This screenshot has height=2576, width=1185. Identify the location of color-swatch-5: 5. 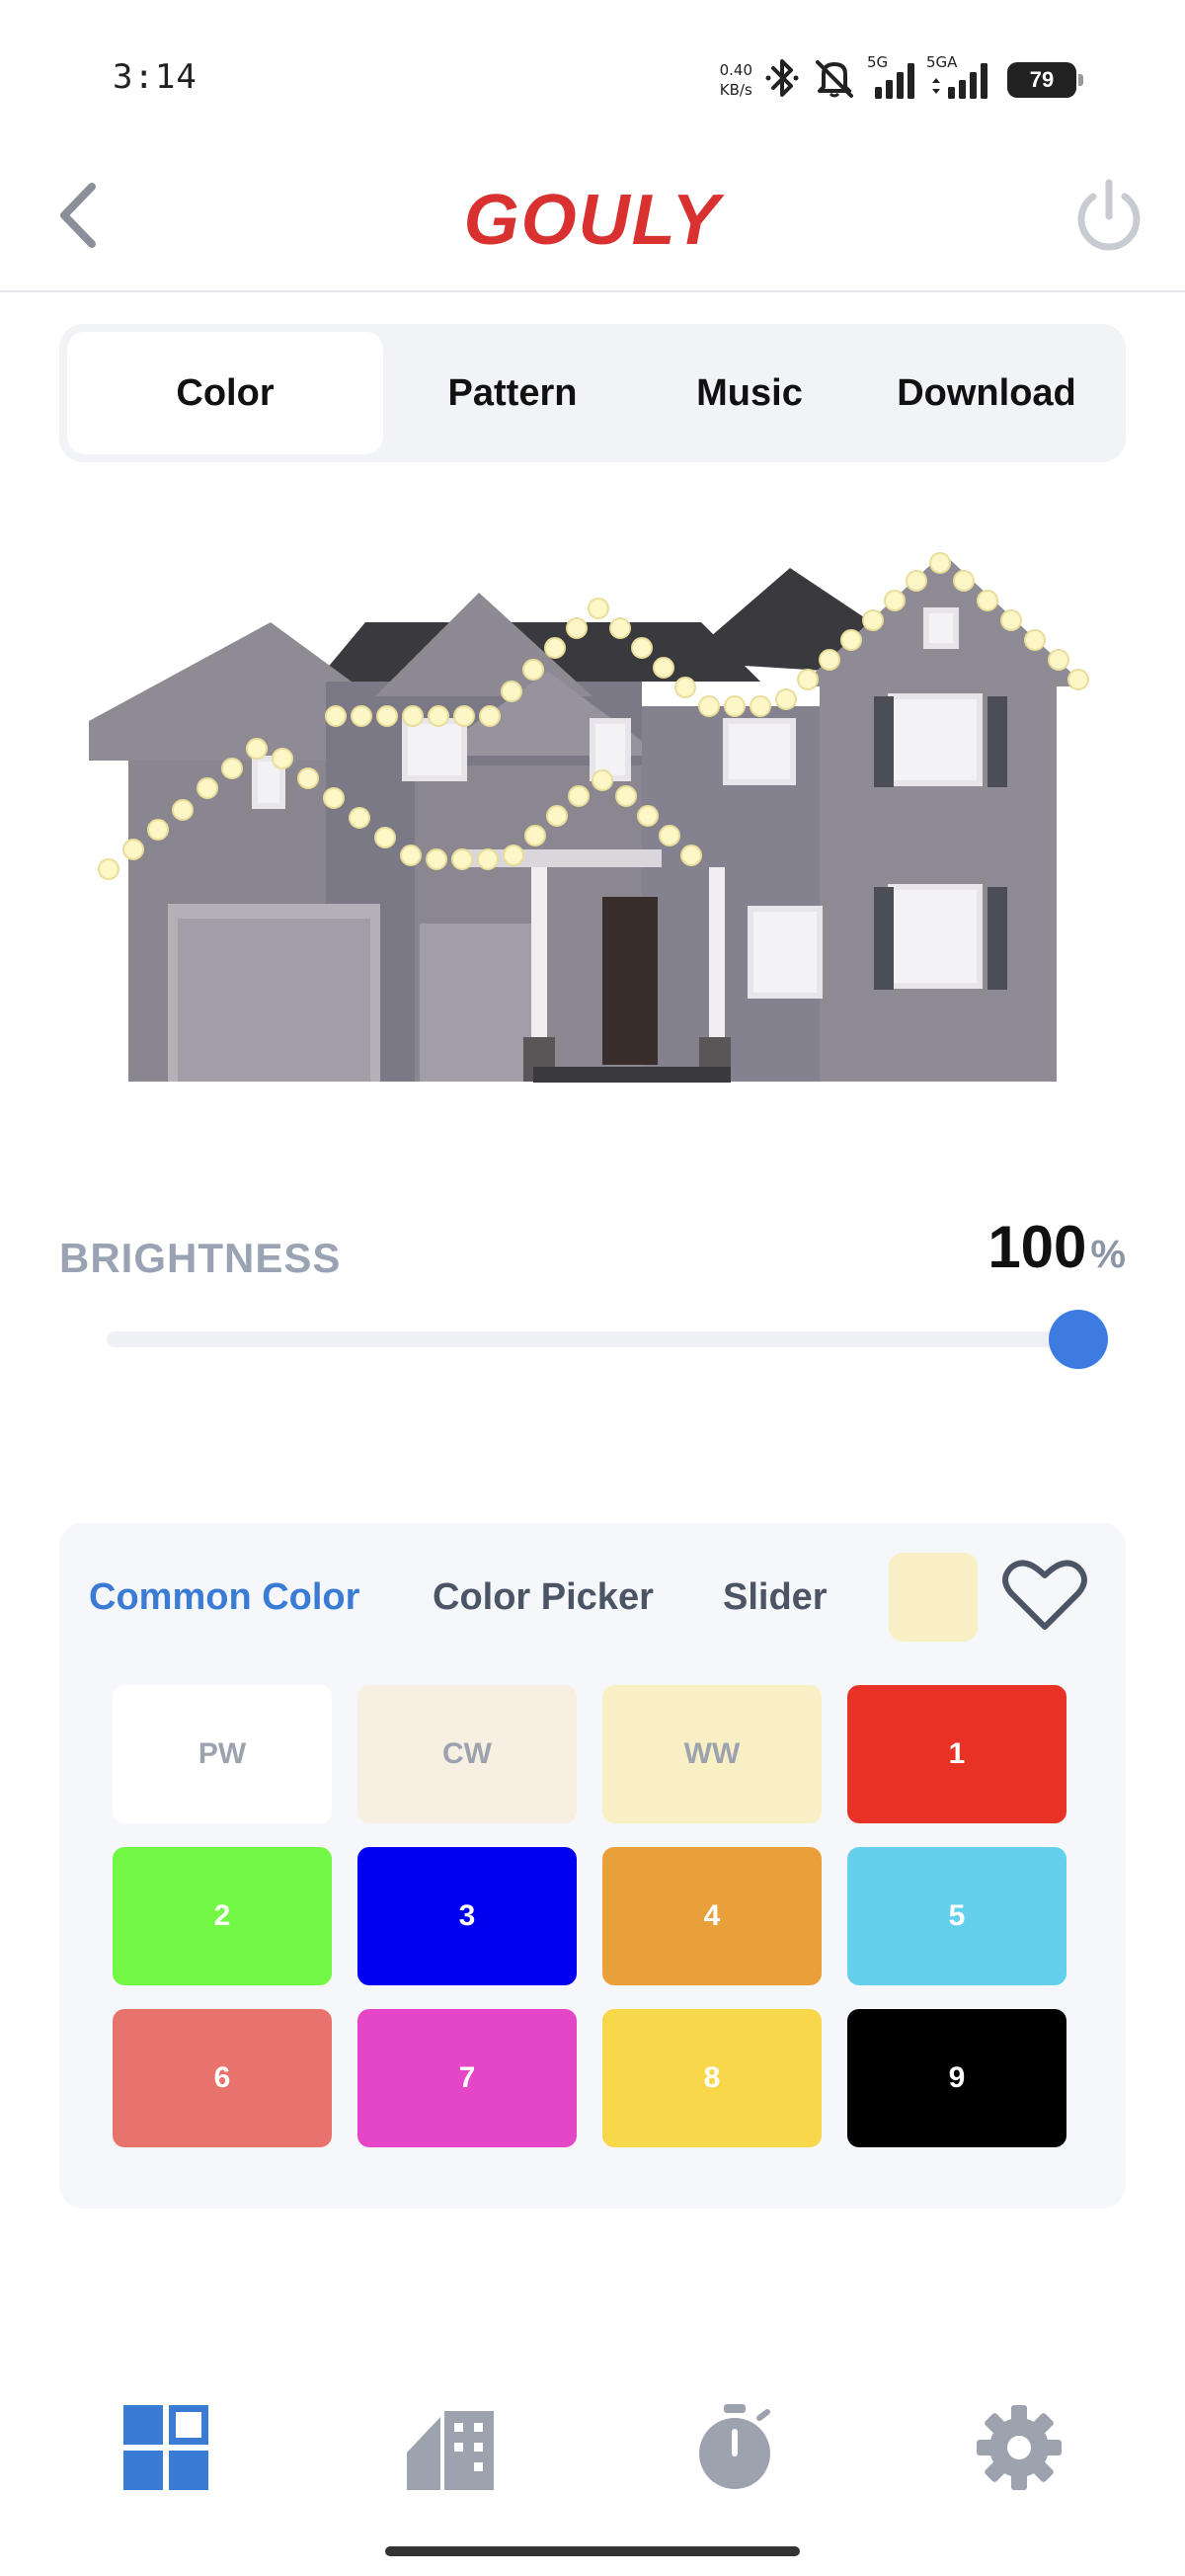
(957, 1916).